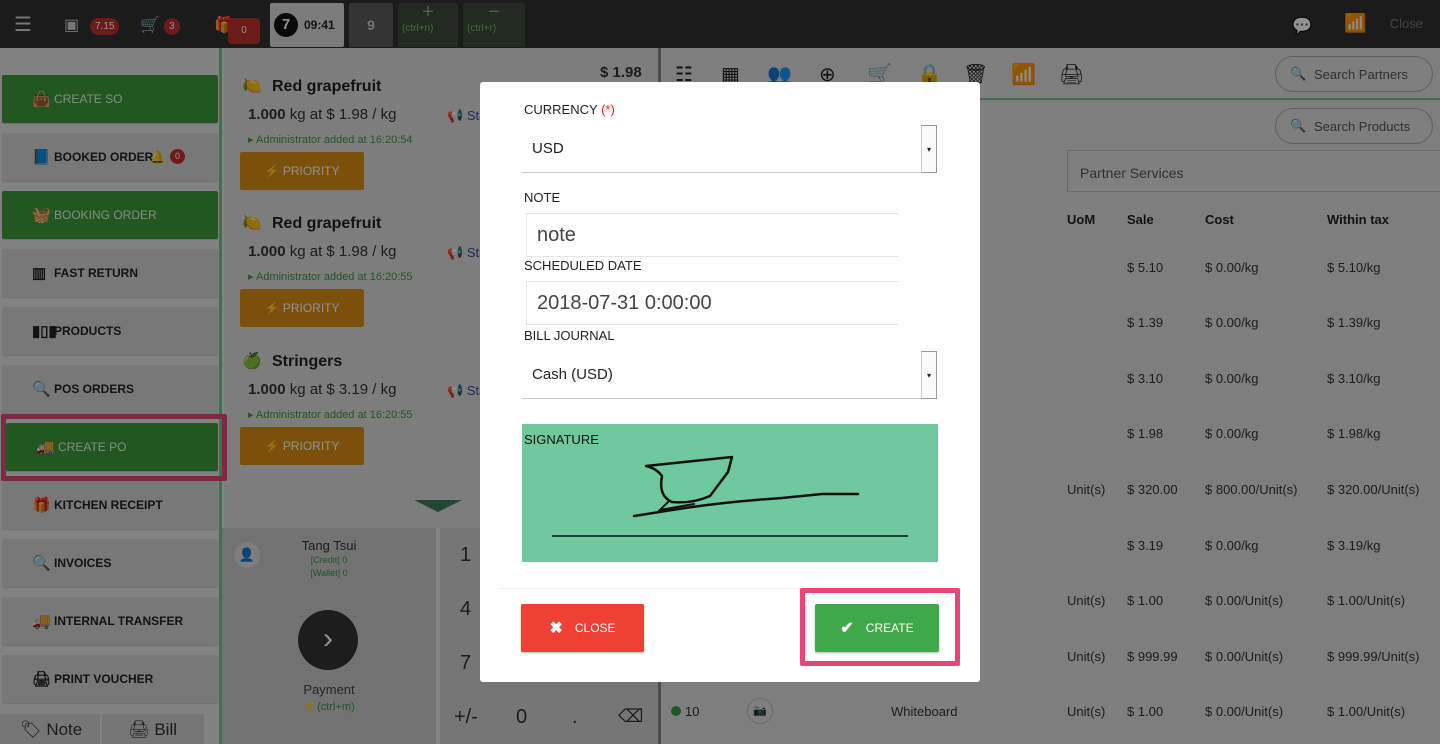 The image size is (1440, 744). I want to click on signature-drawing, so click(730, 496).